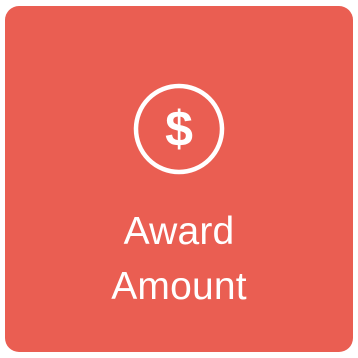  Describe the element at coordinates (179, 286) in the screenshot. I see `tile-label-line2: Amount` at that location.